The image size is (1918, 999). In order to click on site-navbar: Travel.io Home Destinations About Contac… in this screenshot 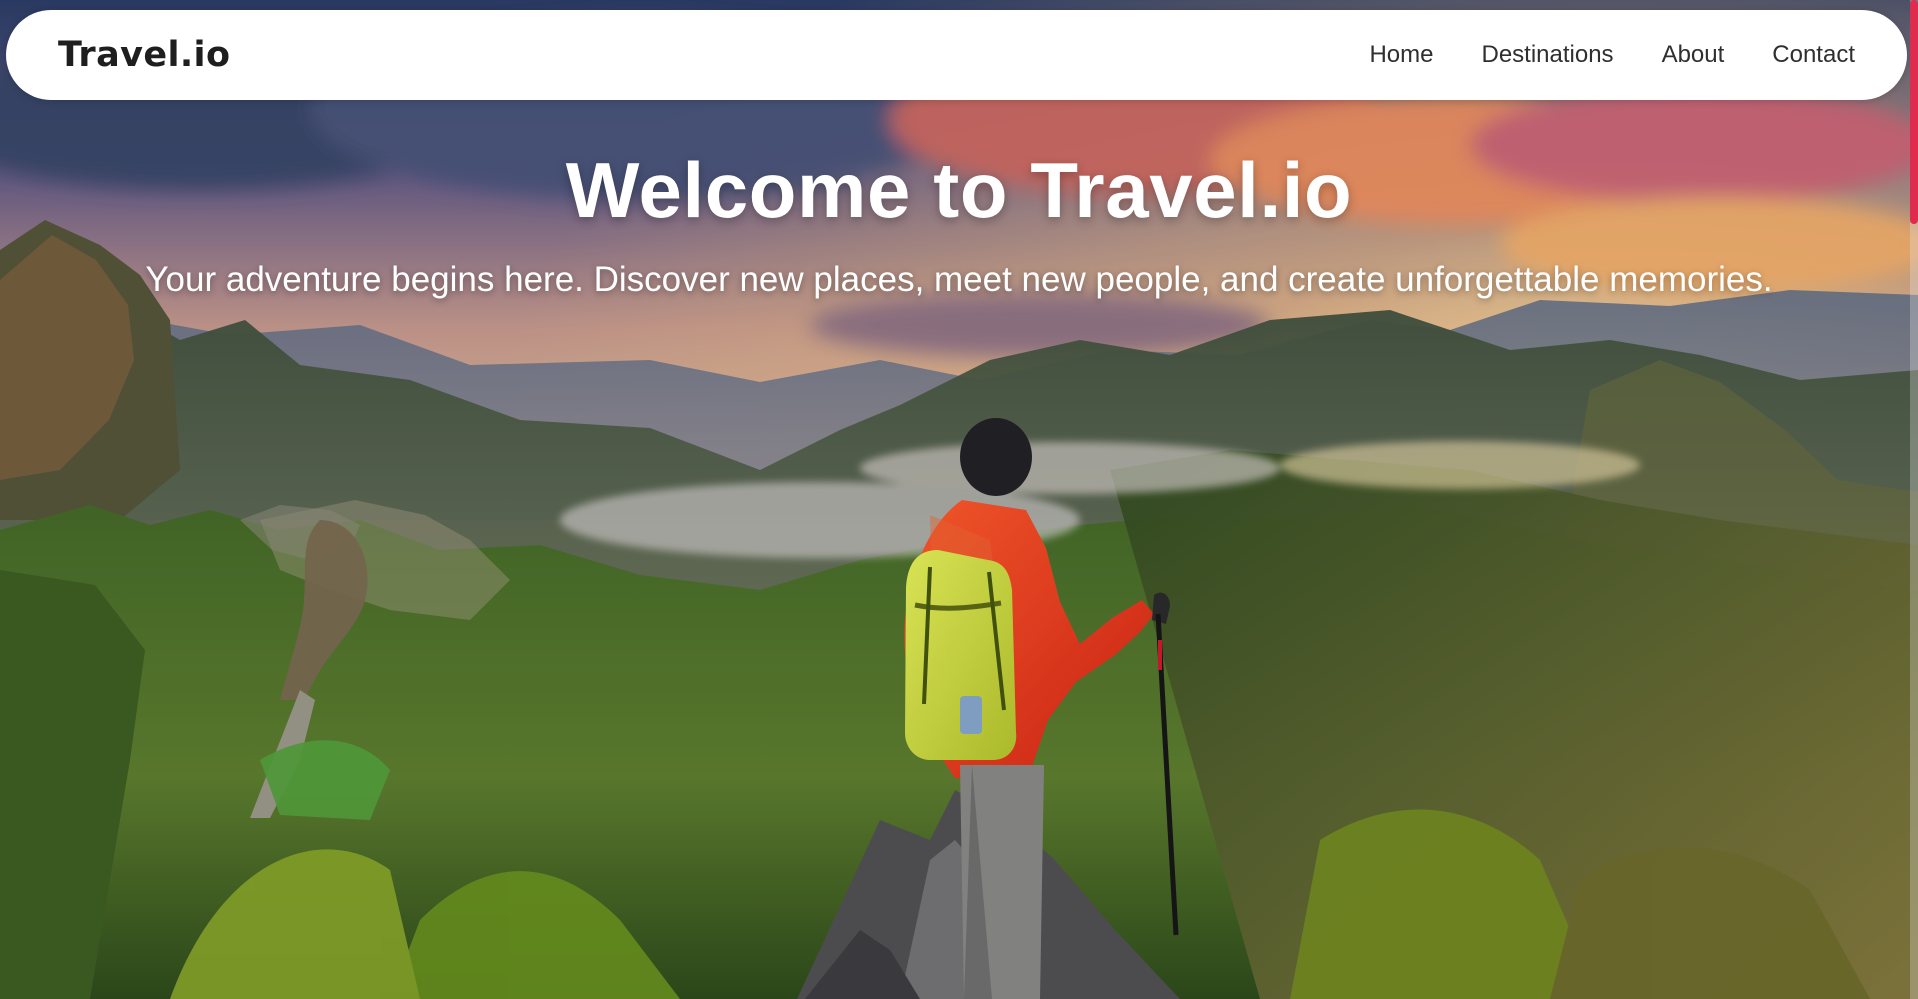, I will do `click(956, 55)`.